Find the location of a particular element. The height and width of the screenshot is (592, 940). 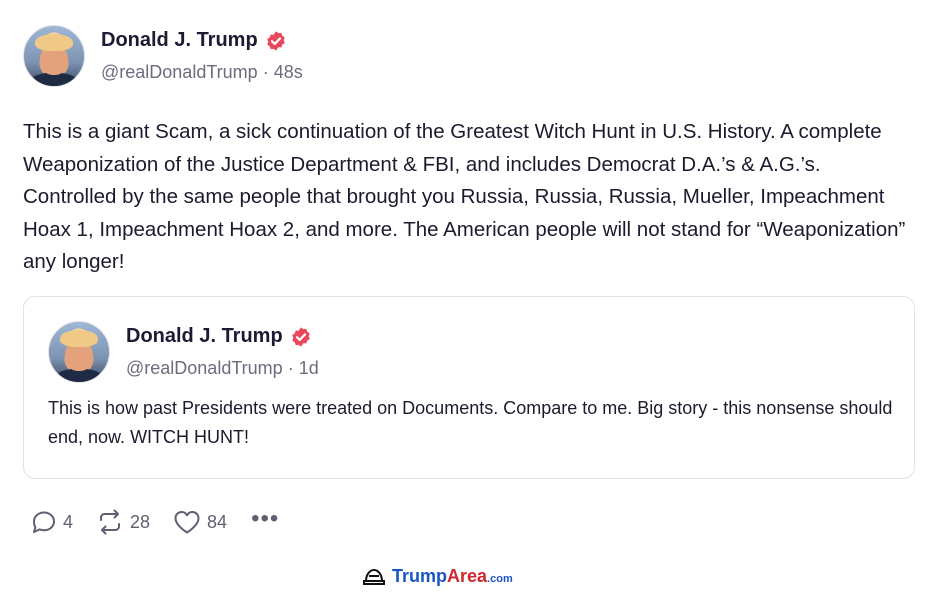

reply-count: 4 is located at coordinates (68, 521).